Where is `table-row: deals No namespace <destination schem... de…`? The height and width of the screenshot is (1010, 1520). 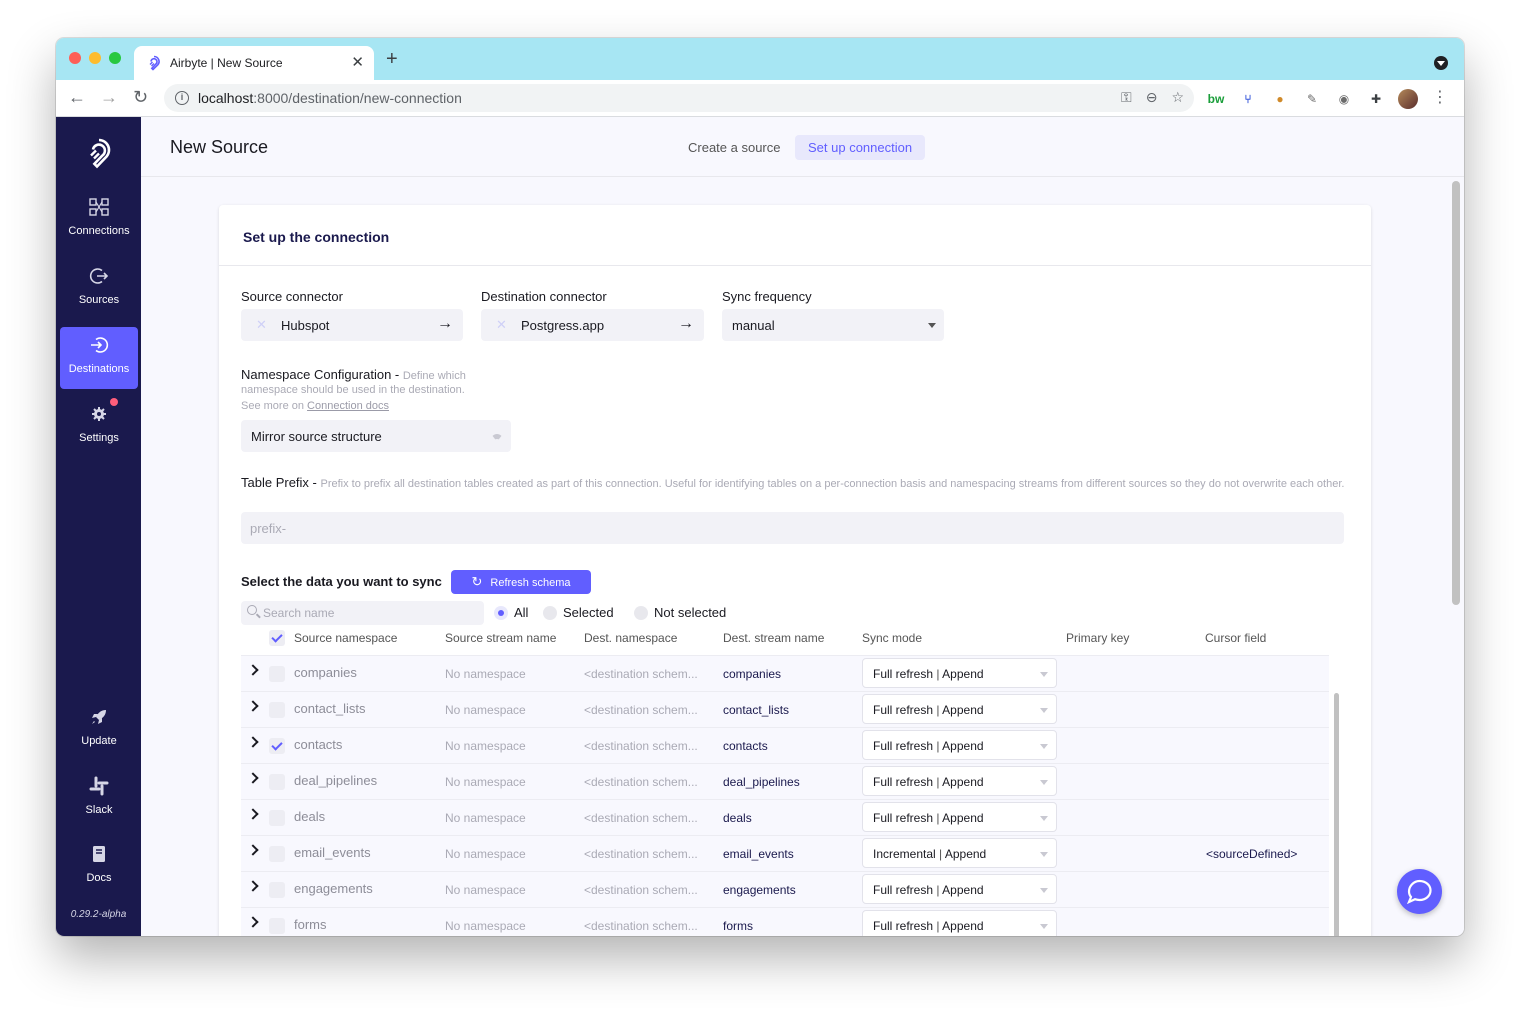
table-row: deals No namespace <destination schem... de… is located at coordinates (785, 817).